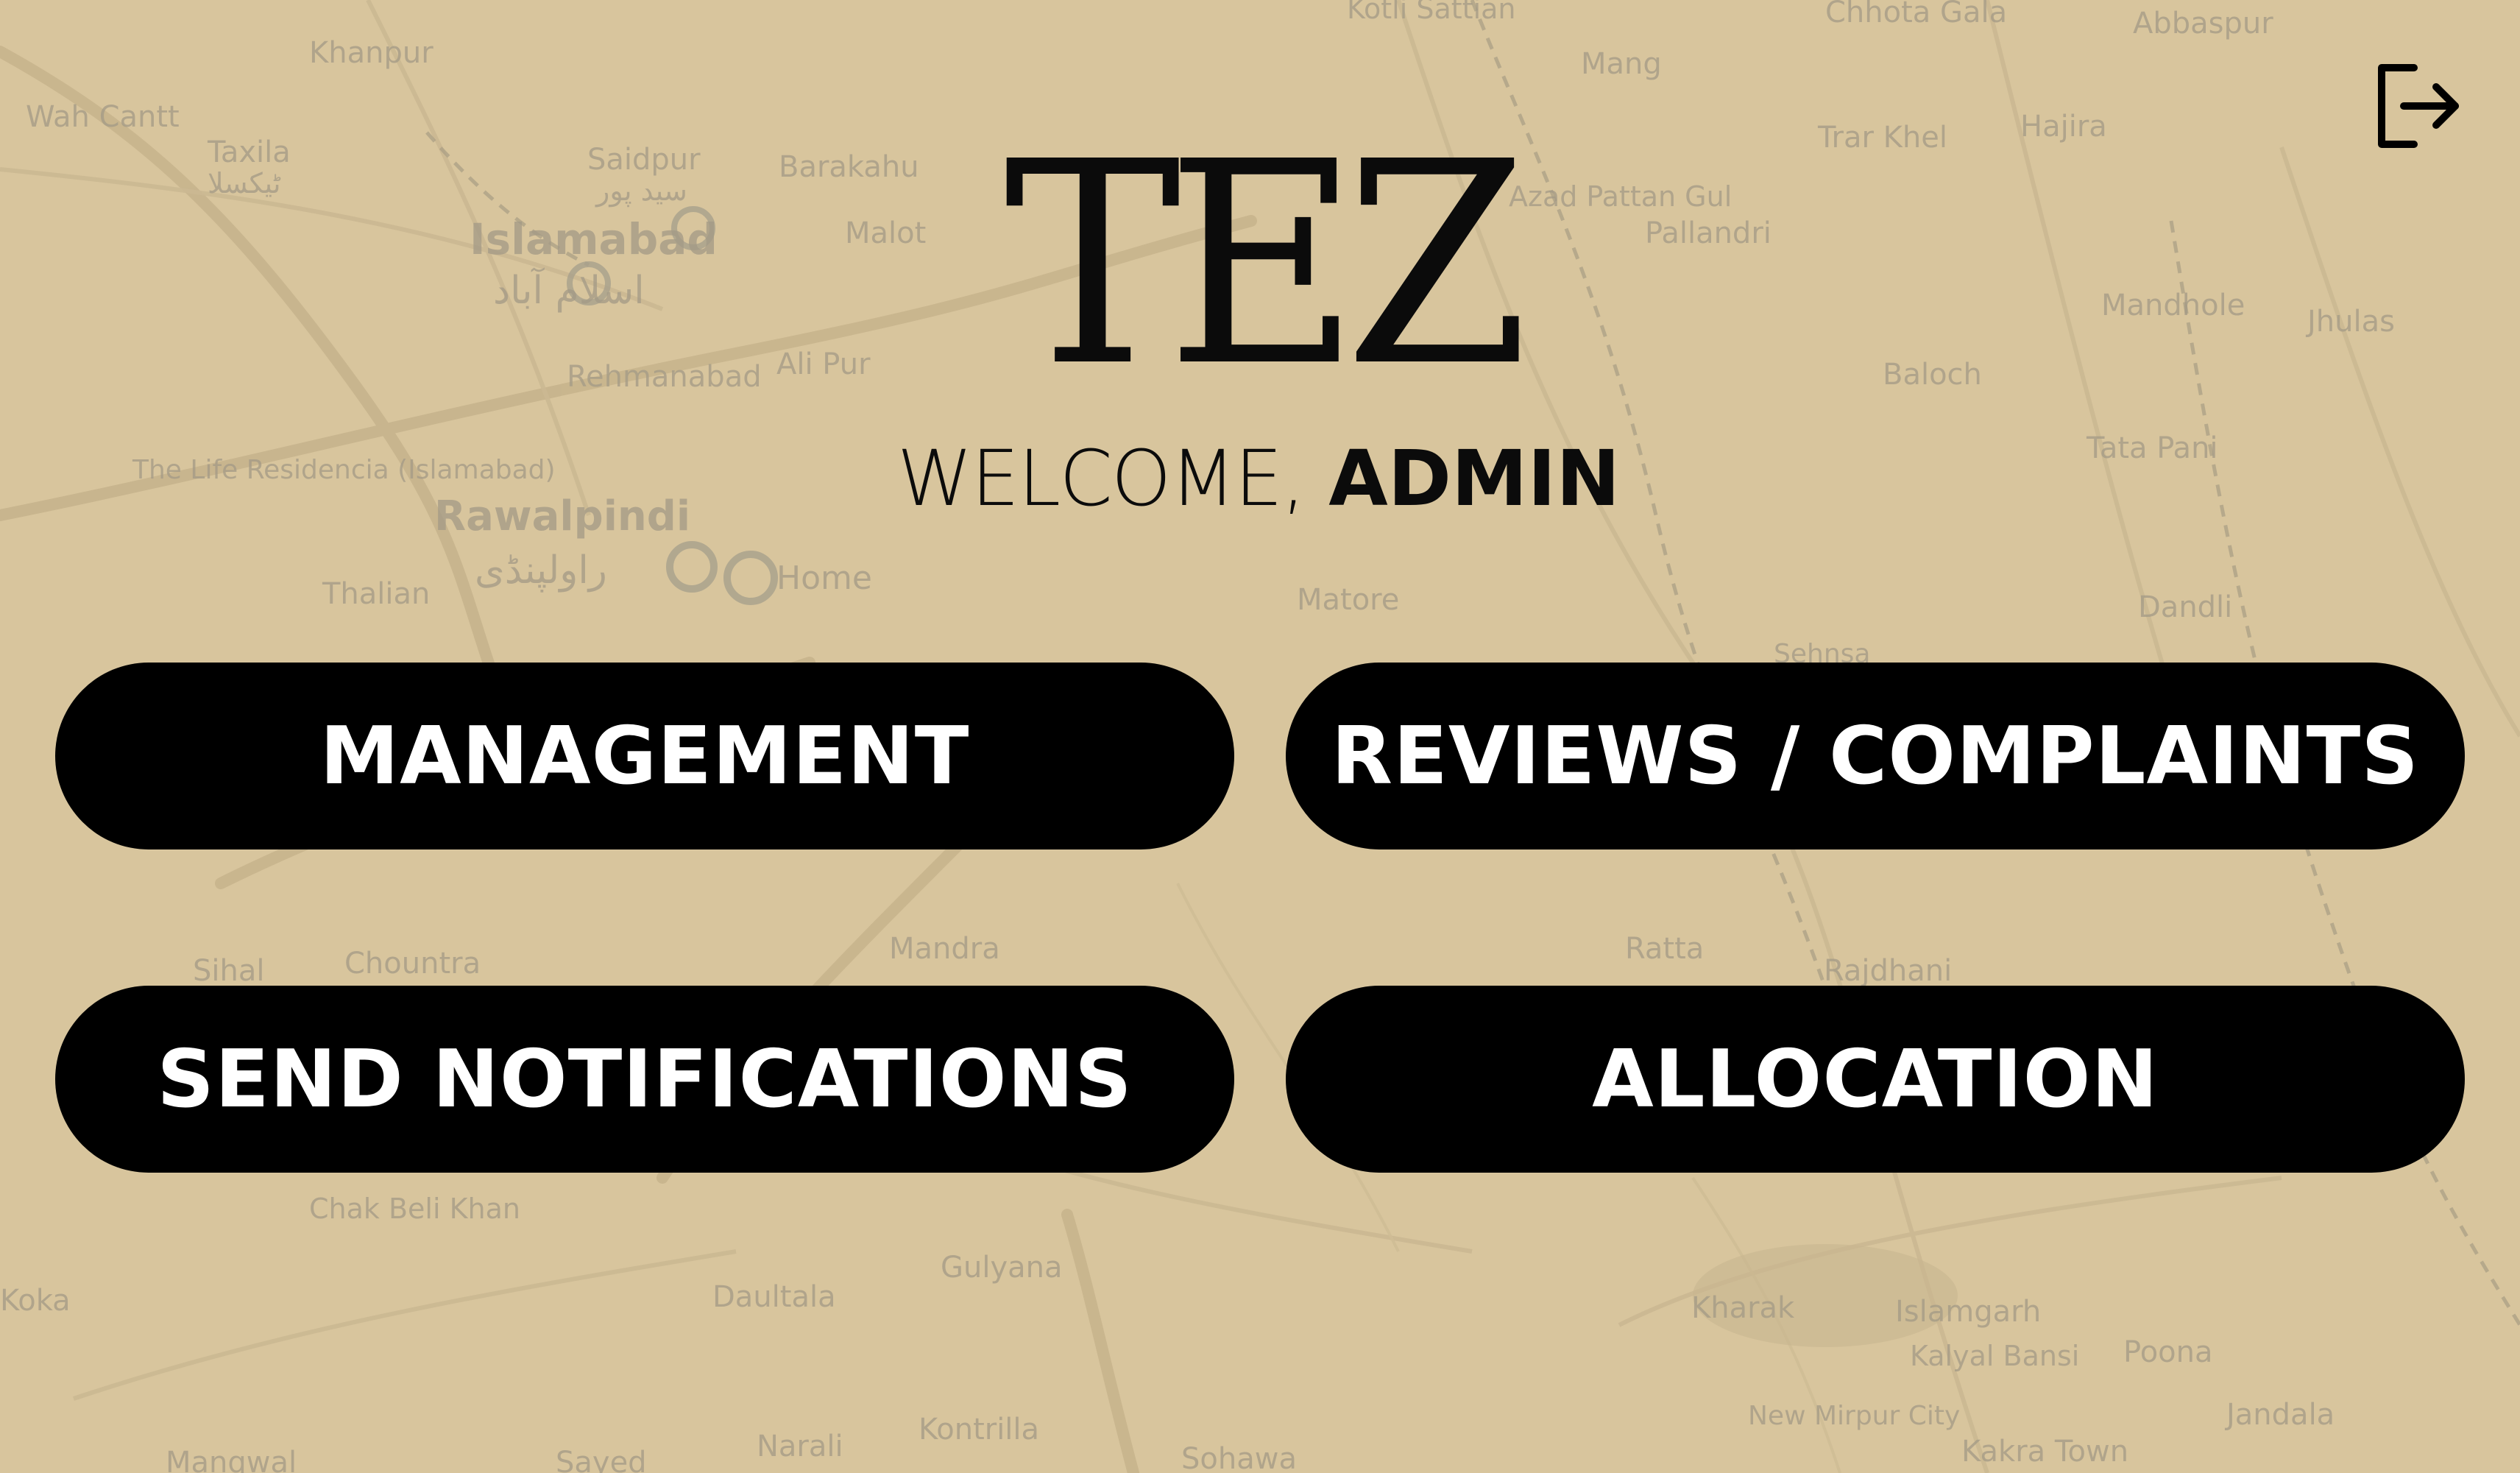 Image resolution: width=2520 pixels, height=1473 pixels. Describe the element at coordinates (562, 516) in the screenshot. I see `map-label: Rawalpindi` at that location.